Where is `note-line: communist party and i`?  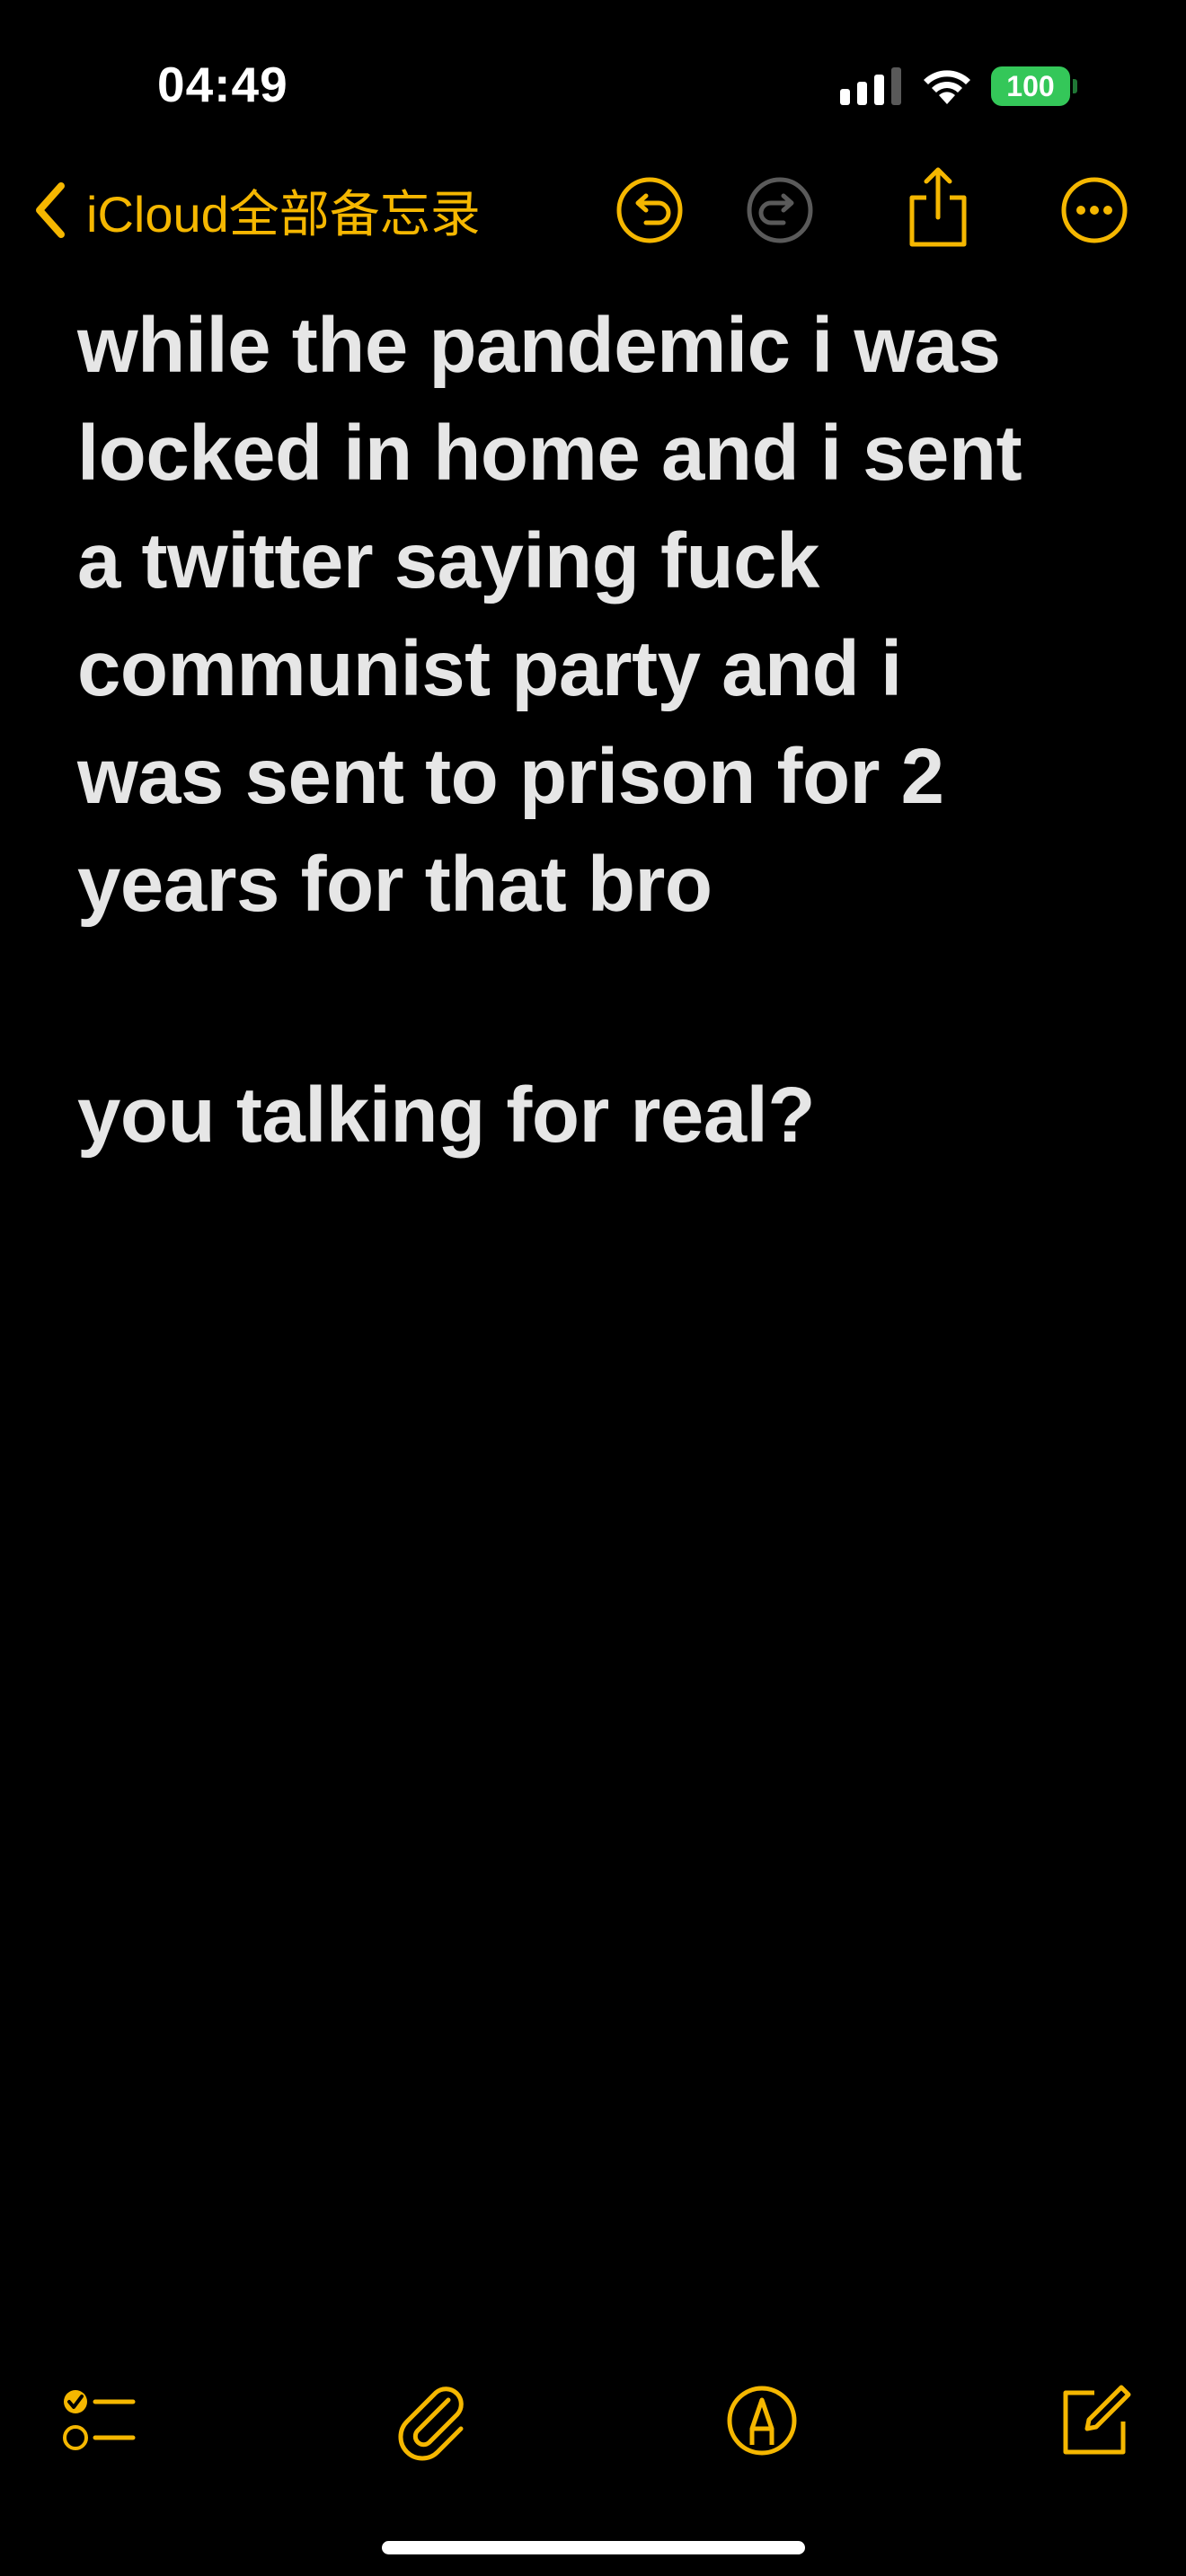
note-line: communist party and i is located at coordinates (489, 668).